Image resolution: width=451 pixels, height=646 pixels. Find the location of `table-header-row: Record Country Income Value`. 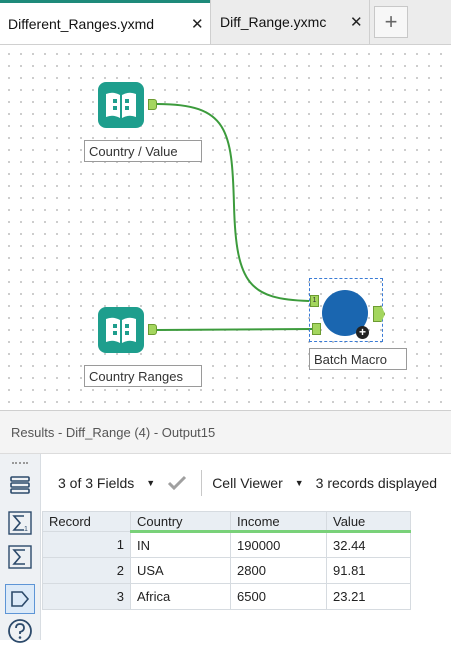

table-header-row: Record Country Income Value is located at coordinates (226, 522).